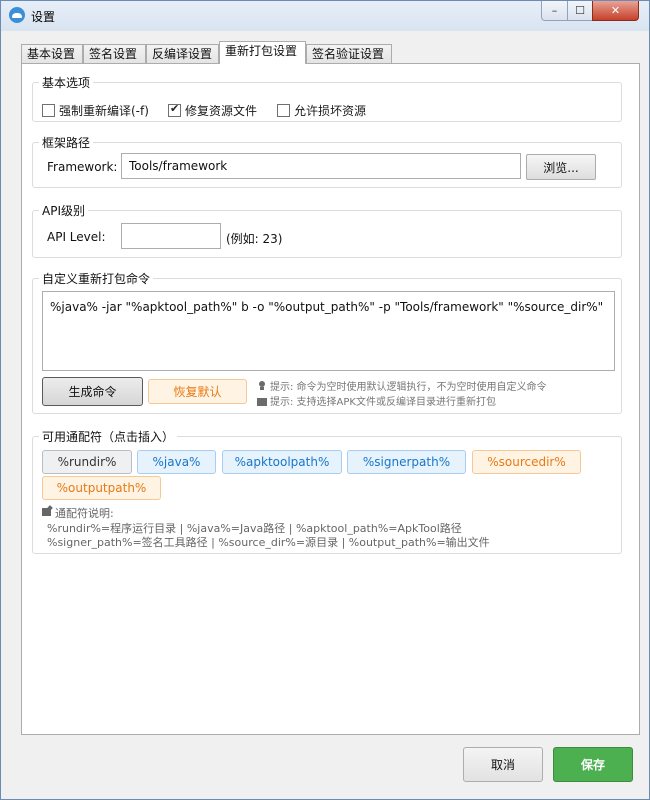  What do you see at coordinates (406, 462) in the screenshot?
I see `wildcard-signerpath: %signerpath%` at bounding box center [406, 462].